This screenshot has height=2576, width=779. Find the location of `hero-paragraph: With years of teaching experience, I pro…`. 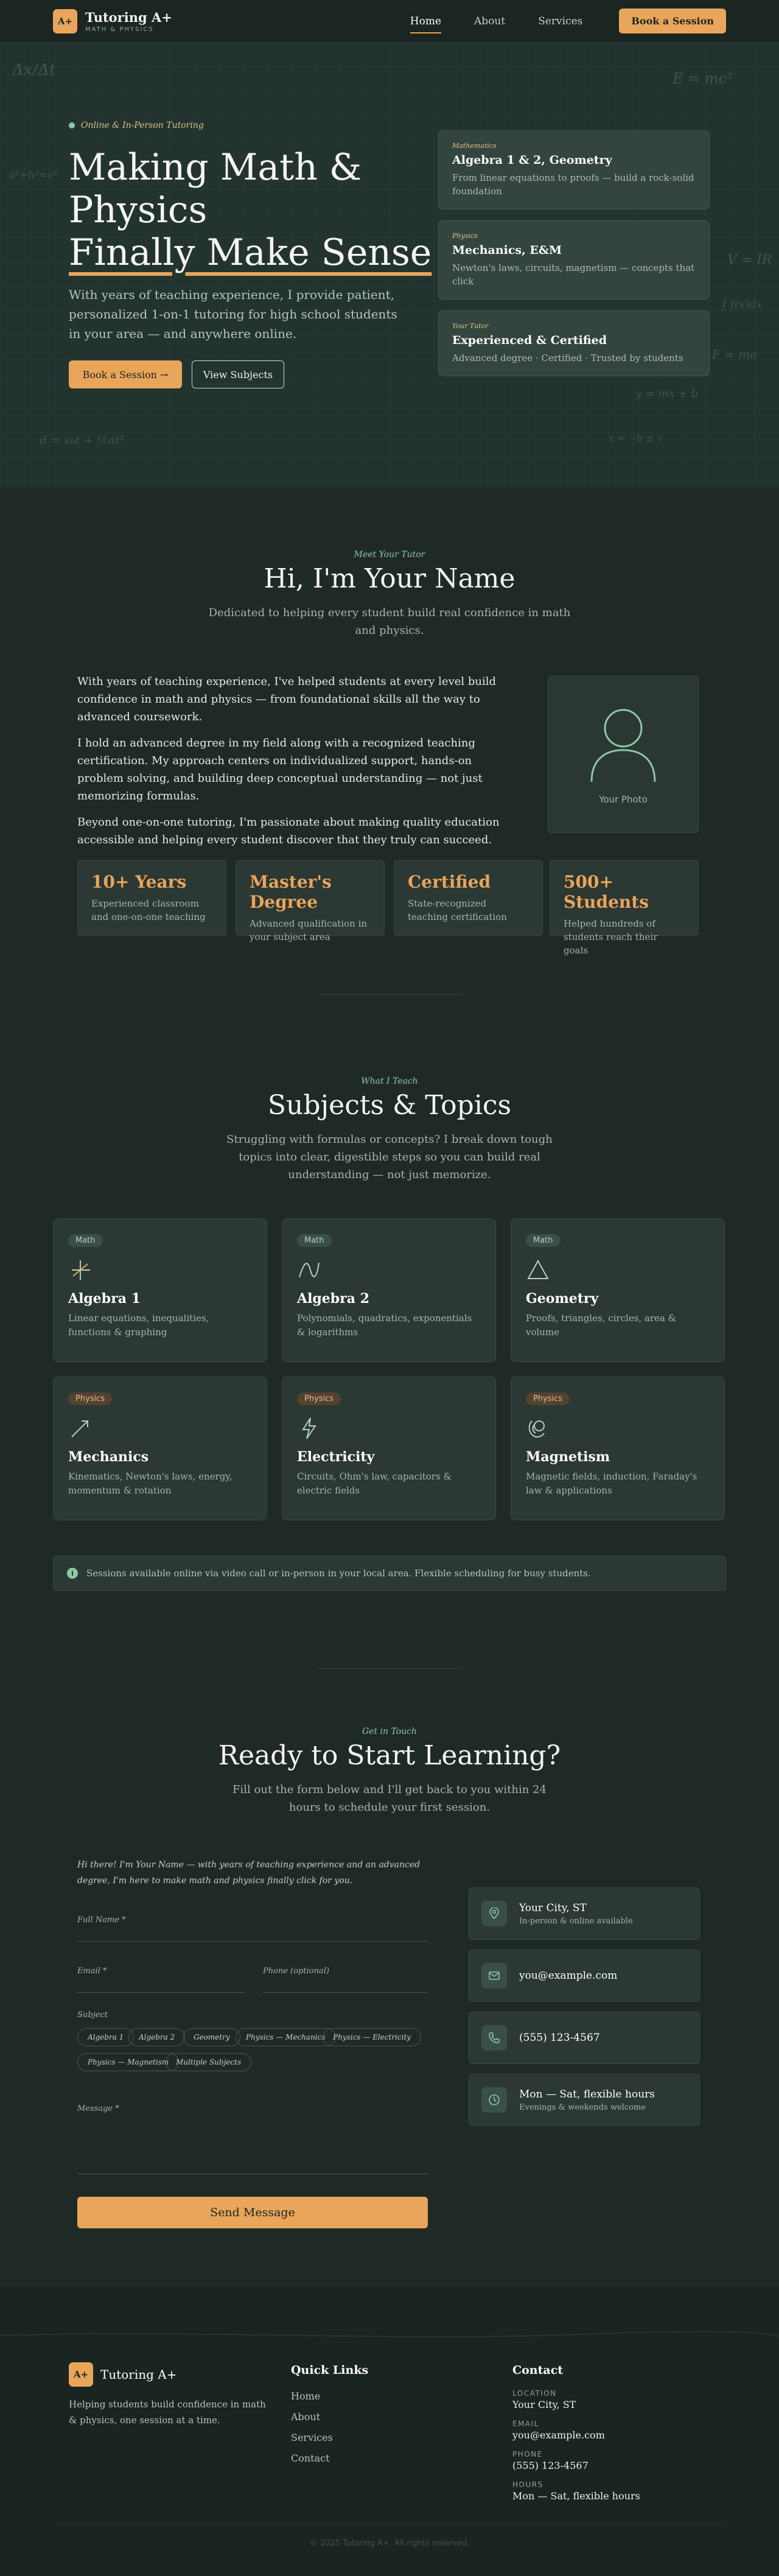

hero-paragraph: With years of teaching experience, I pro… is located at coordinates (233, 314).